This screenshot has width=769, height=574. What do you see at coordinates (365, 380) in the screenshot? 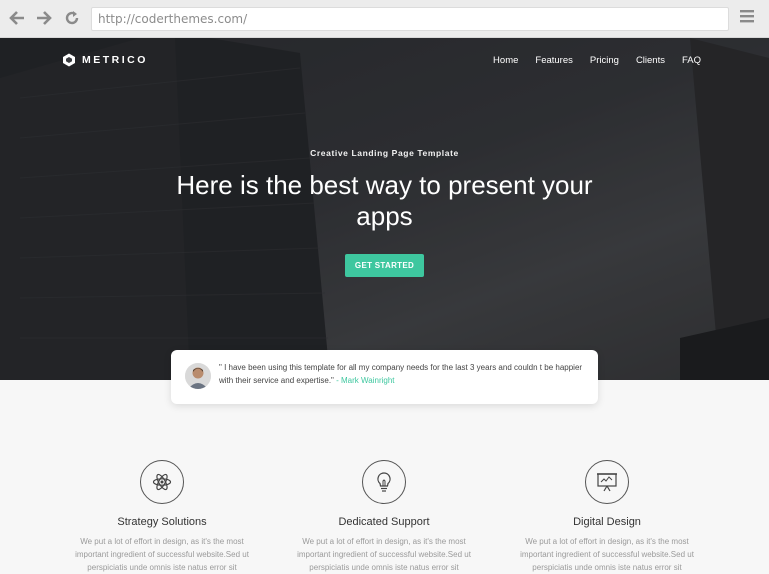
I see `quote-author: - Mark Wainright` at bounding box center [365, 380].